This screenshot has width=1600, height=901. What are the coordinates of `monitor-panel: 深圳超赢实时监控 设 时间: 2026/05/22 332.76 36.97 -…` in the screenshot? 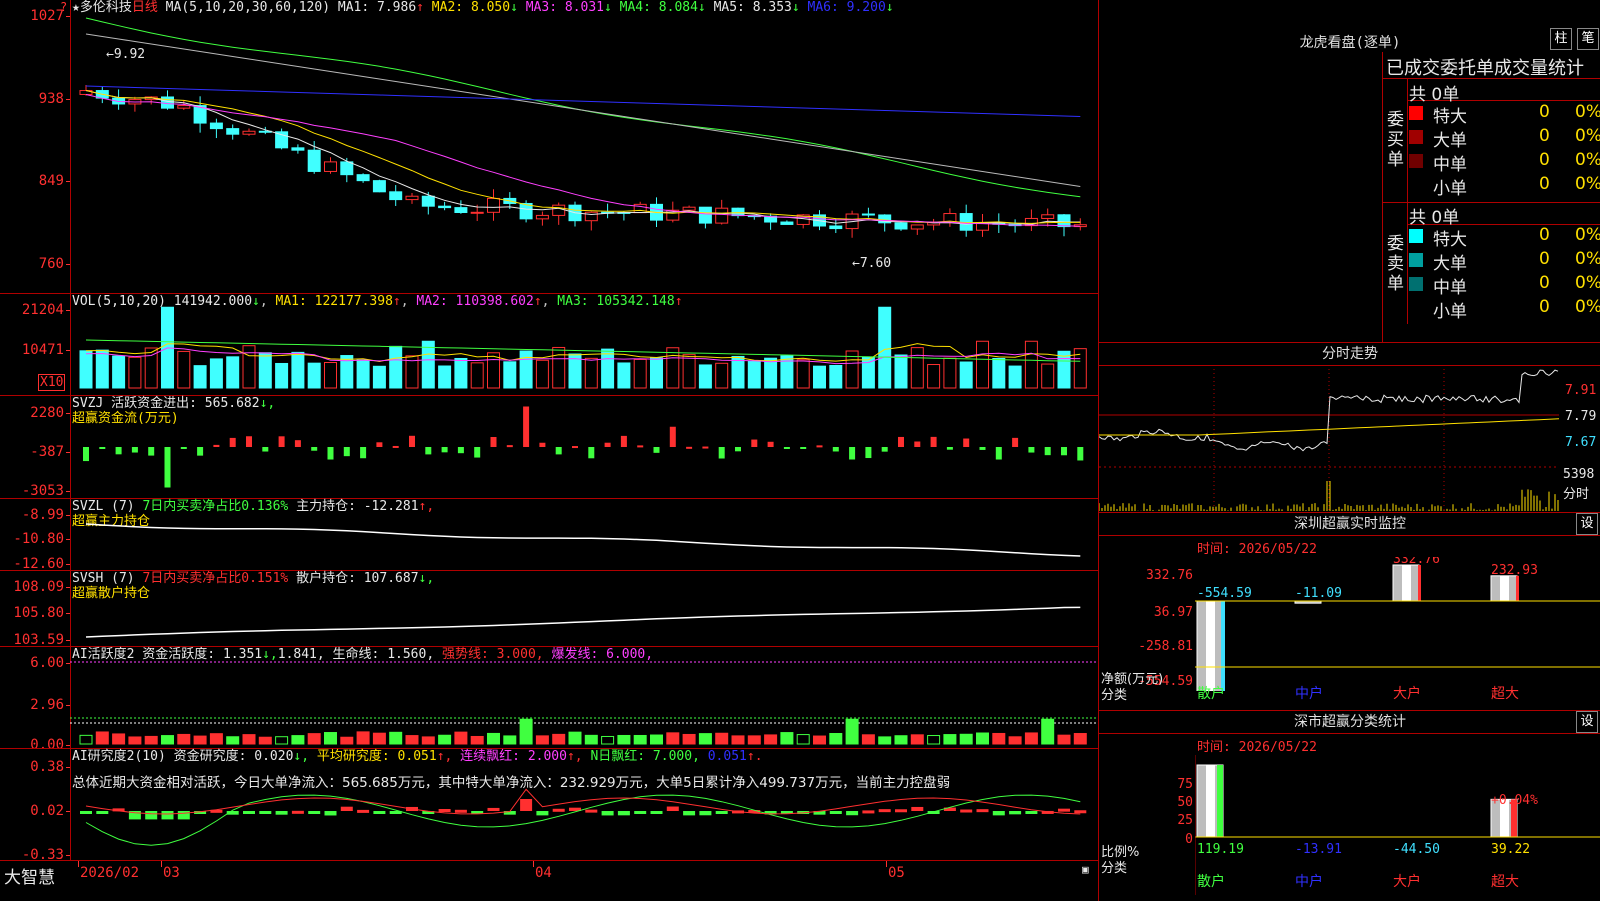 It's located at (1349, 611).